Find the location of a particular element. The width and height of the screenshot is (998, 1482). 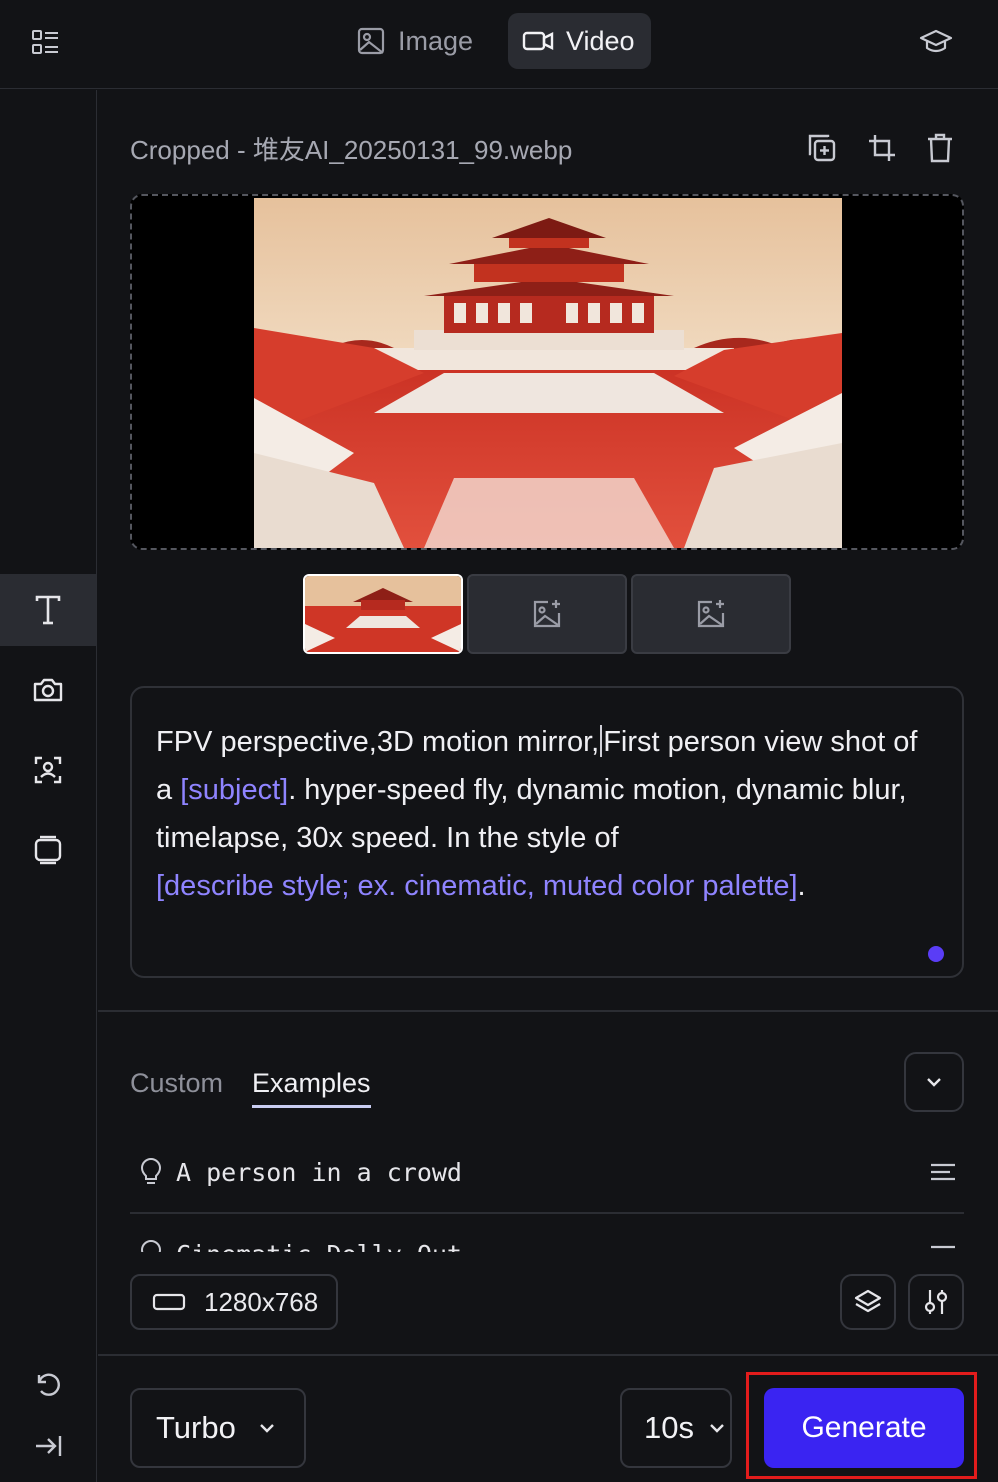

example-label: A person in a crowd is located at coordinates (319, 1172).